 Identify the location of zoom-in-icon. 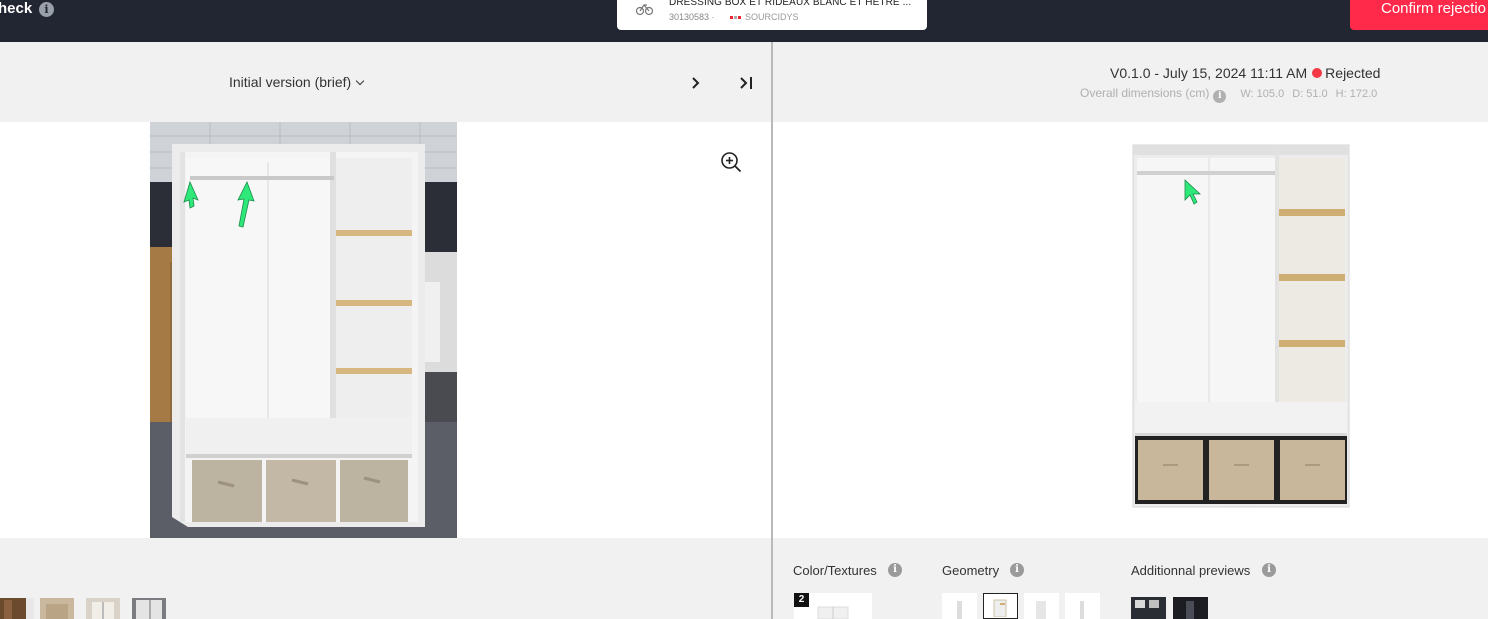
(731, 162).